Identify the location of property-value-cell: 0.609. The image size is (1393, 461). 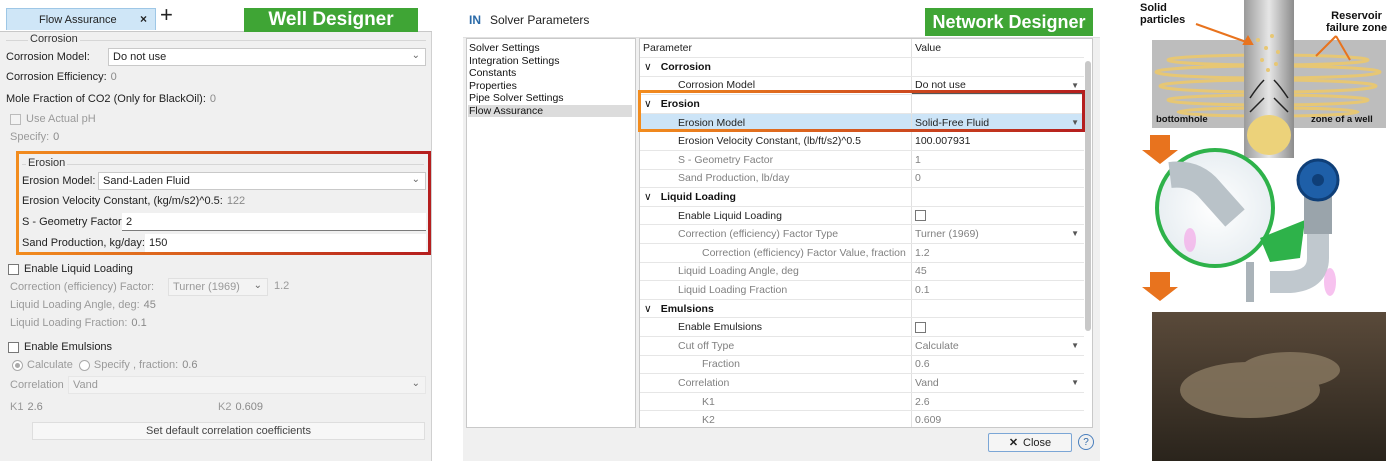
(998, 419).